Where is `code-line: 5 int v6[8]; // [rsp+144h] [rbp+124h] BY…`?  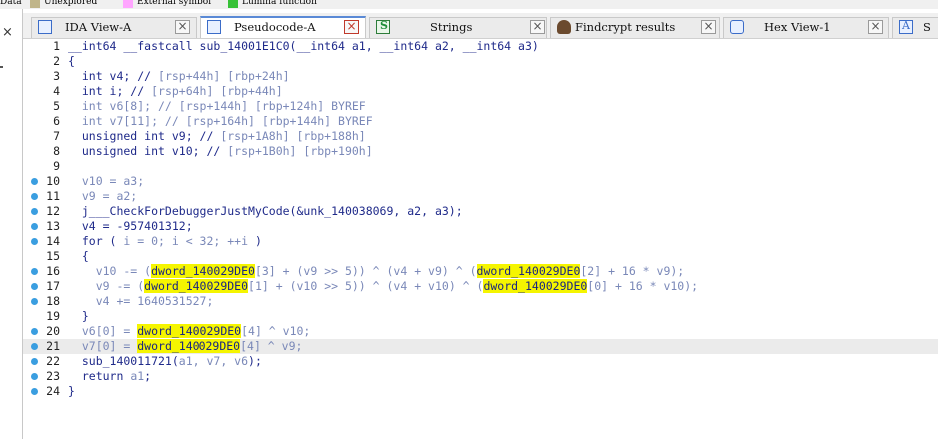 code-line: 5 int v6[8]; // [rsp+144h] [rbp+124h] BY… is located at coordinates (480, 106).